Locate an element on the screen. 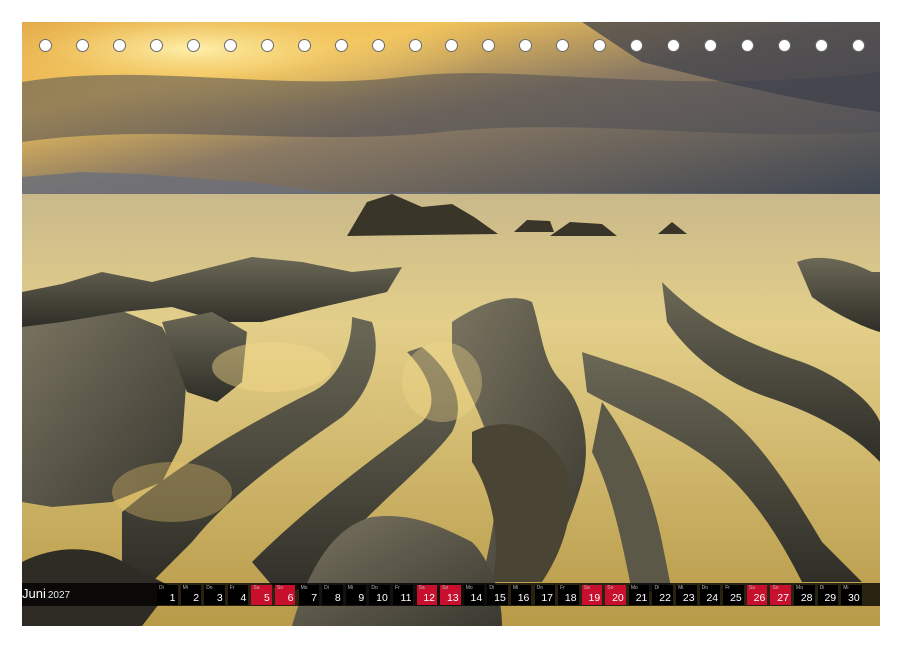  day-number: 14 is located at coordinates (476, 598).